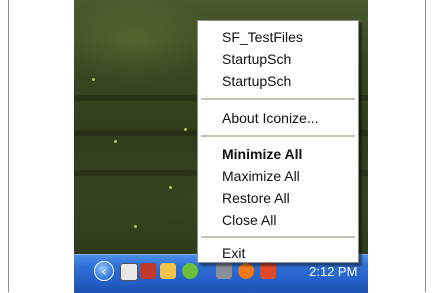 This screenshot has height=293, width=434. What do you see at coordinates (104, 271) in the screenshot?
I see `tray-expand-button: ‹` at bounding box center [104, 271].